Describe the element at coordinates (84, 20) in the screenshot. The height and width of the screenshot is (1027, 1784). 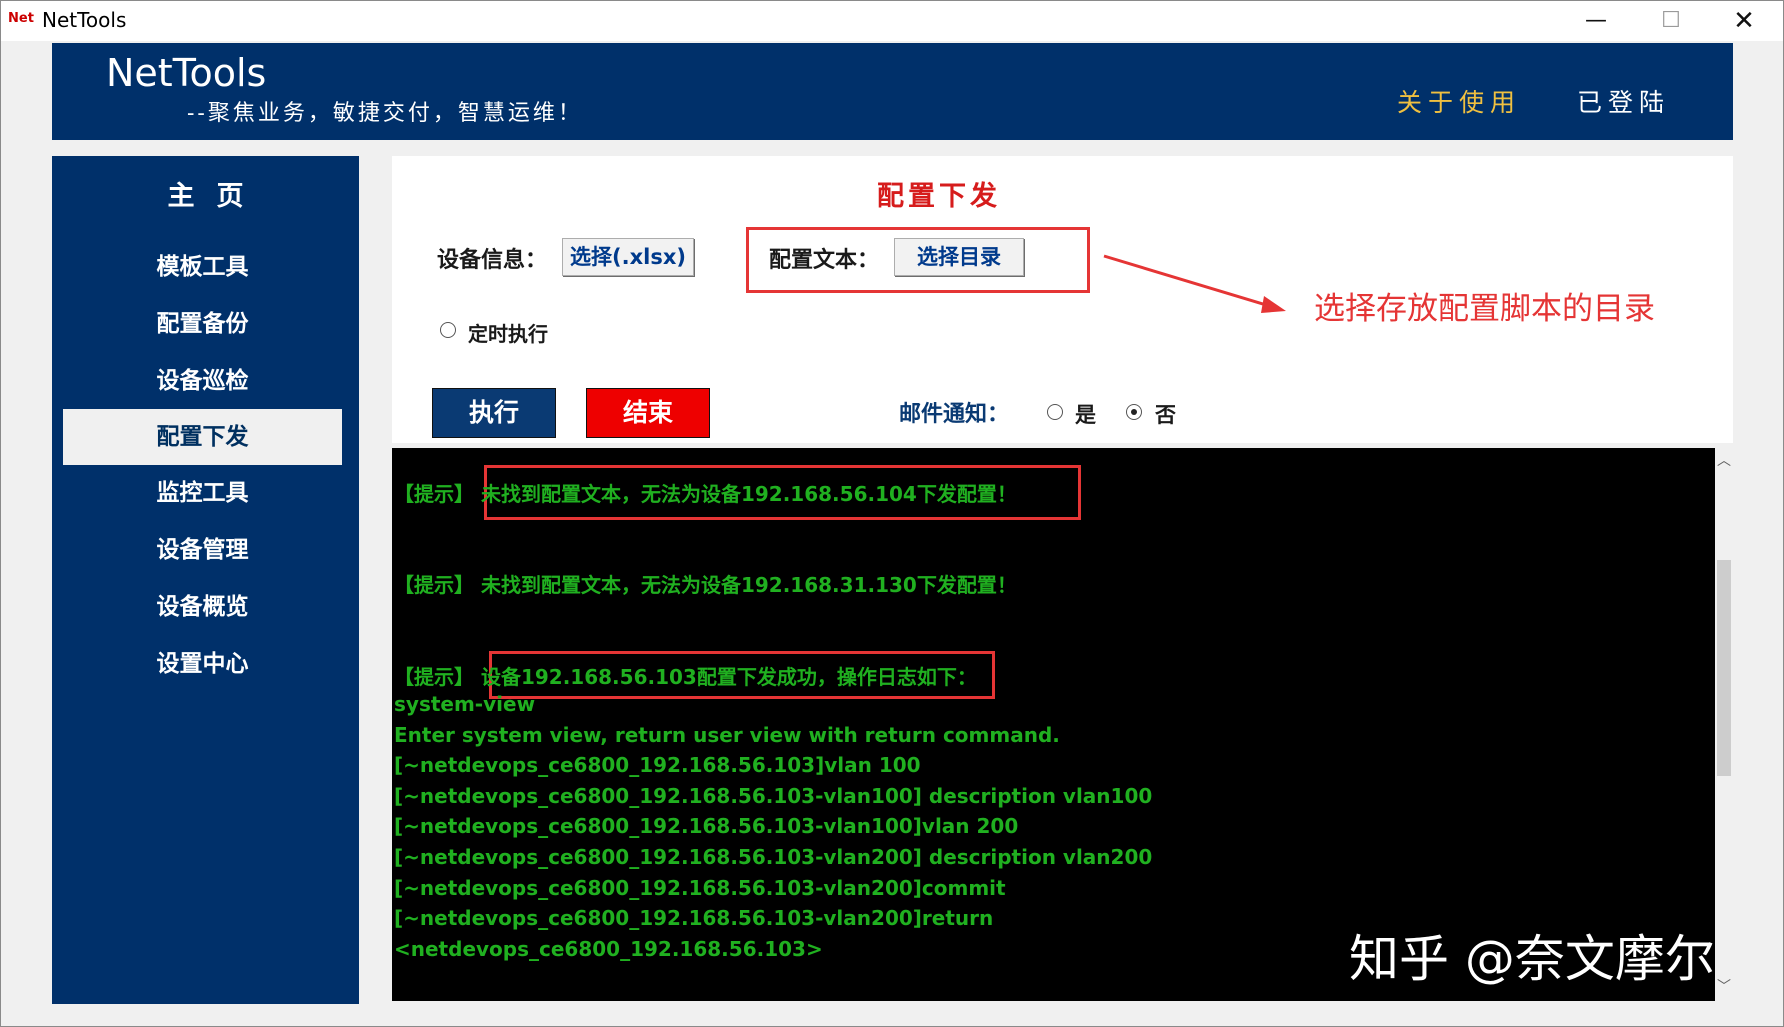
I see `window-title: NetTools` at that location.